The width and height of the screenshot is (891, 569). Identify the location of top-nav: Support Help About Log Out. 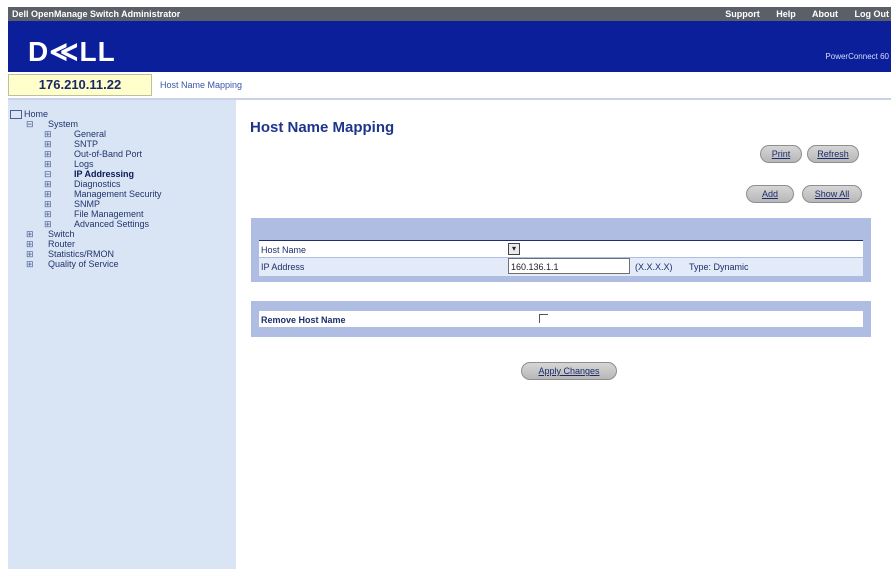
(808, 14).